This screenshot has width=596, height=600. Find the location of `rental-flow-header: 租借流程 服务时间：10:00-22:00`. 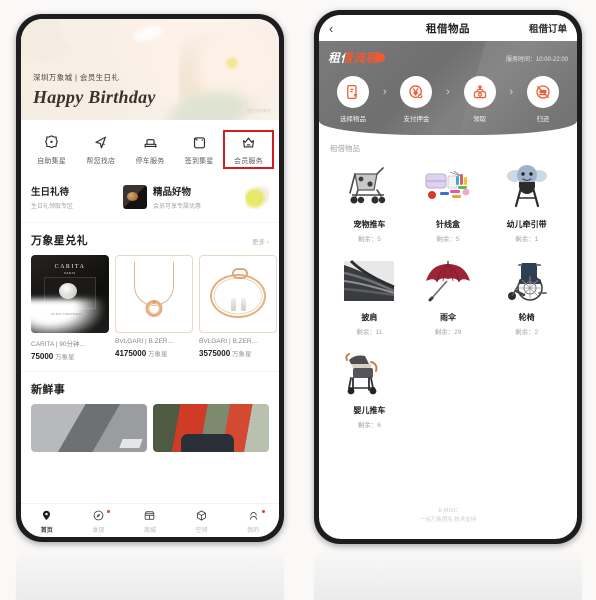

rental-flow-header: 租借流程 服务时间：10:00-22:00 is located at coordinates (448, 58).